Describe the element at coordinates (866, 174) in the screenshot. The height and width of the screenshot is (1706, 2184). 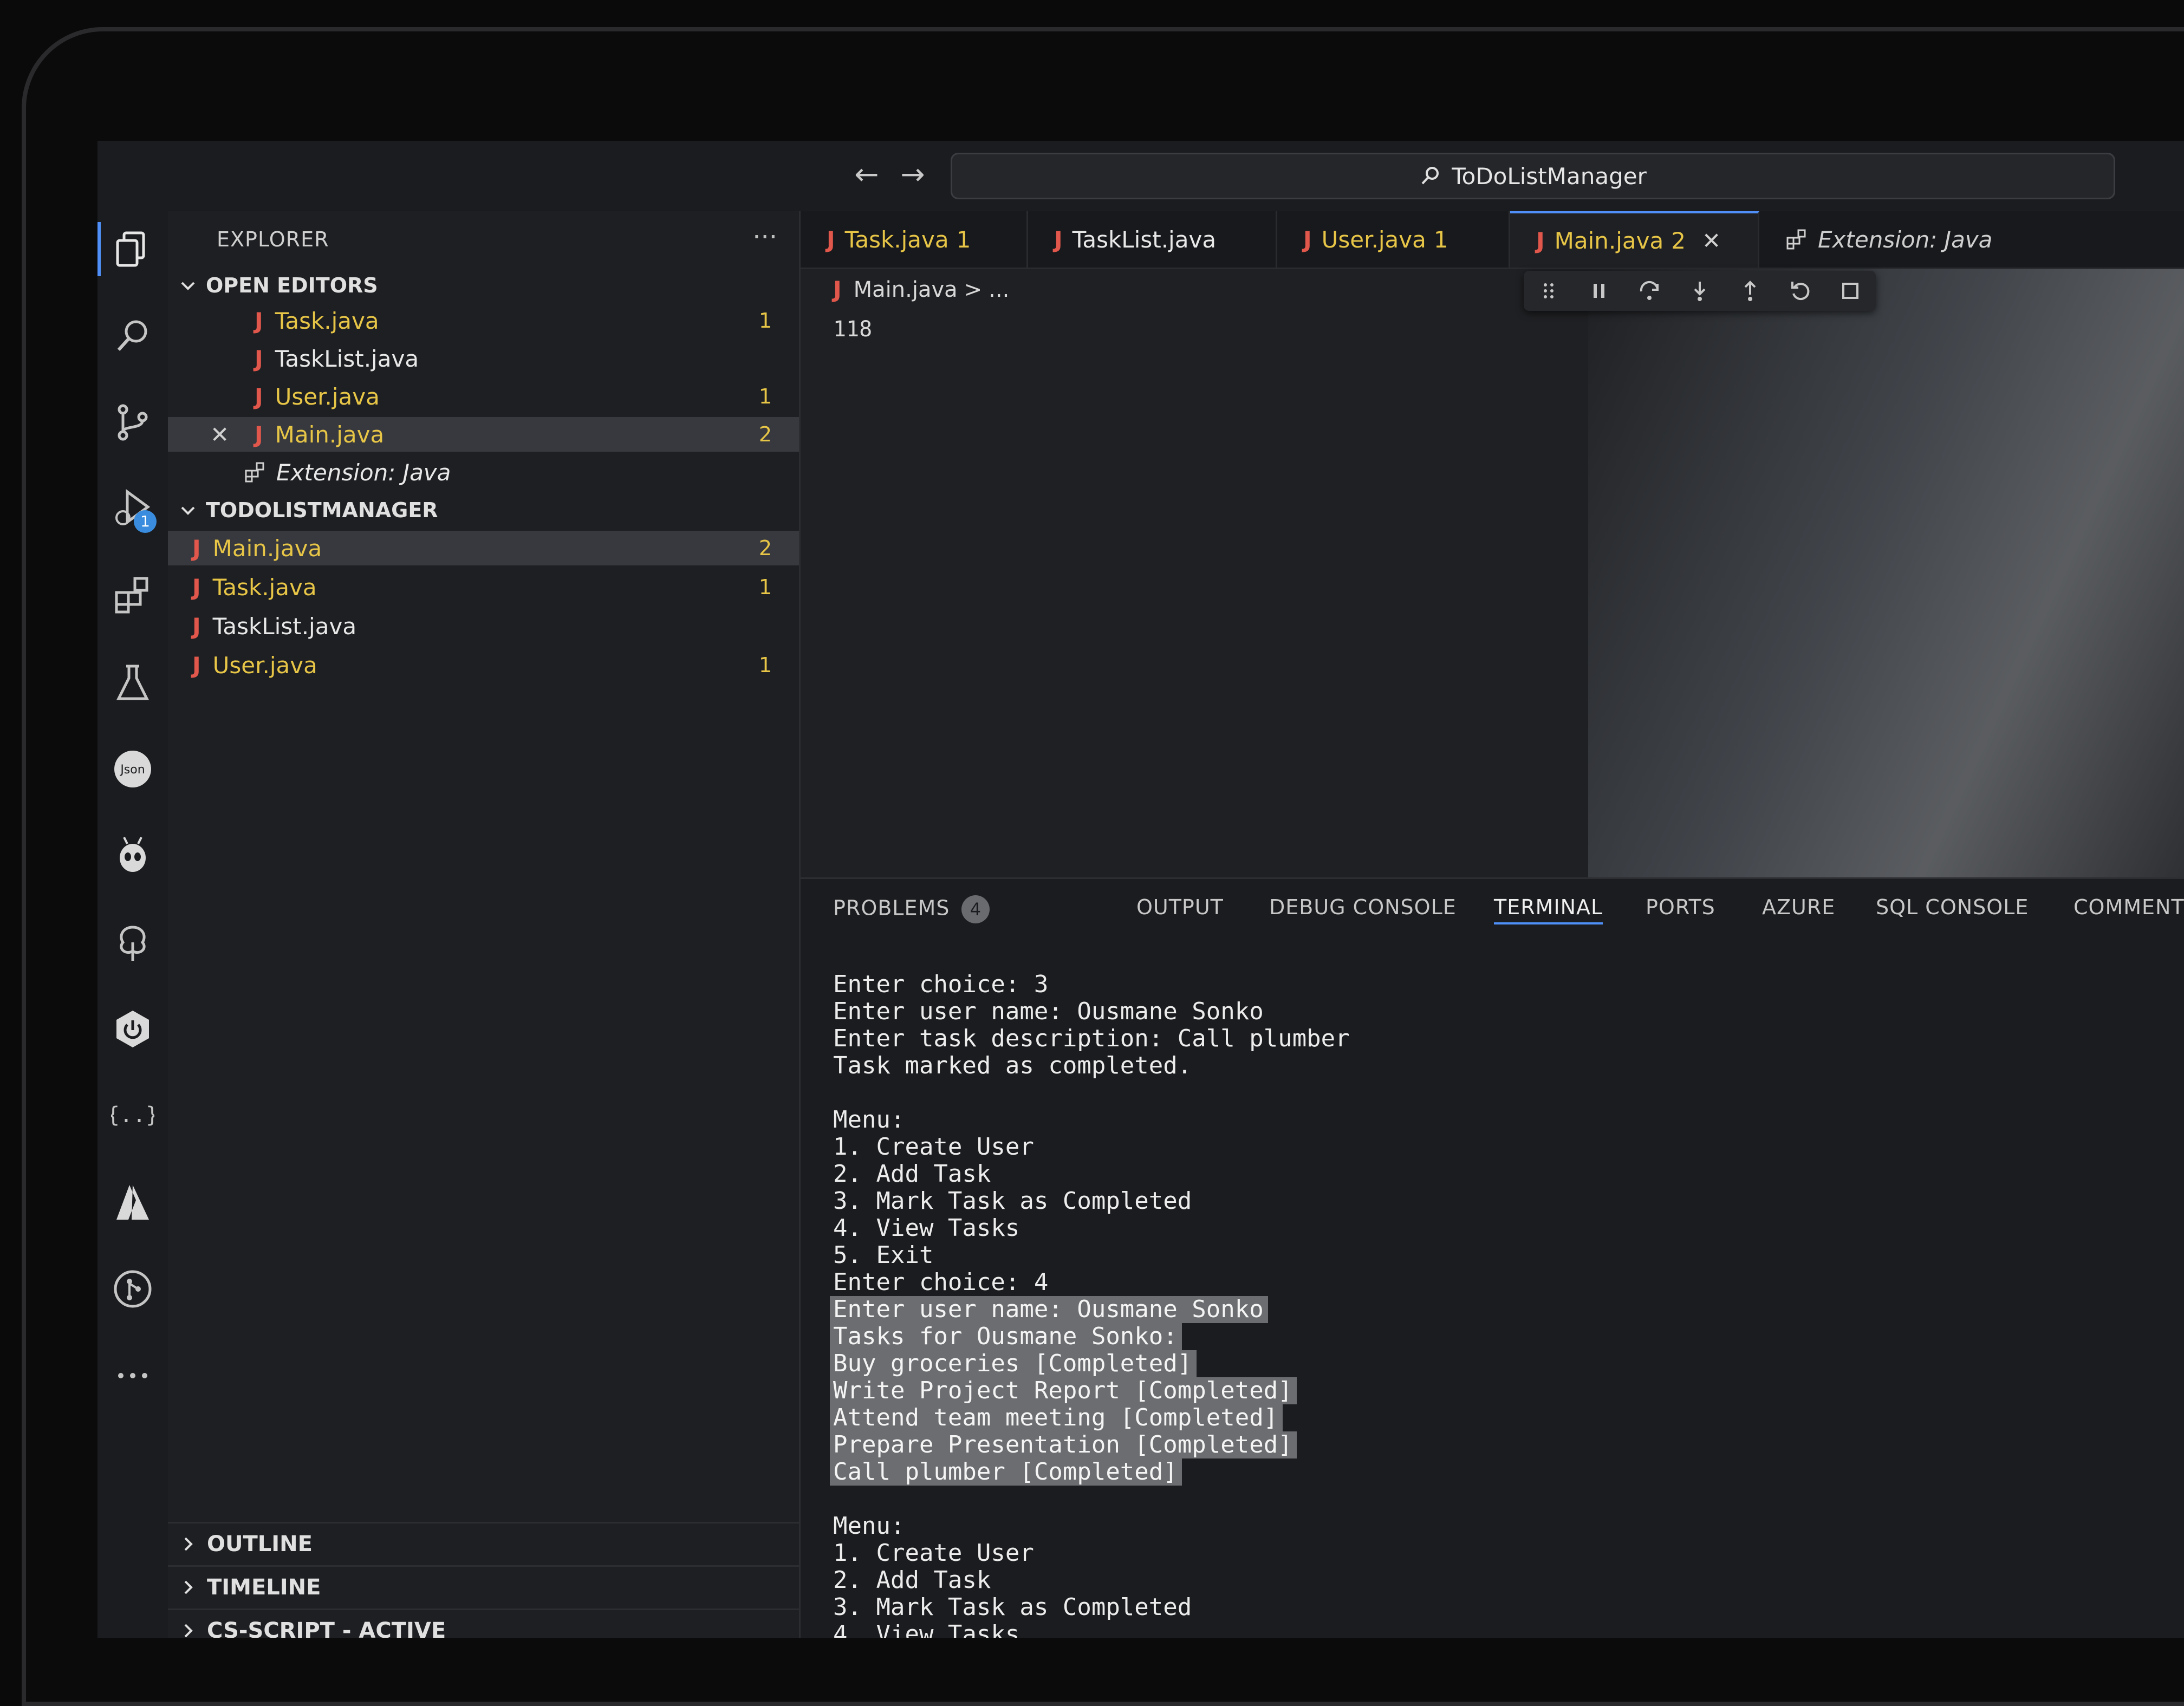
I see `back-arrow-icon: ←` at that location.